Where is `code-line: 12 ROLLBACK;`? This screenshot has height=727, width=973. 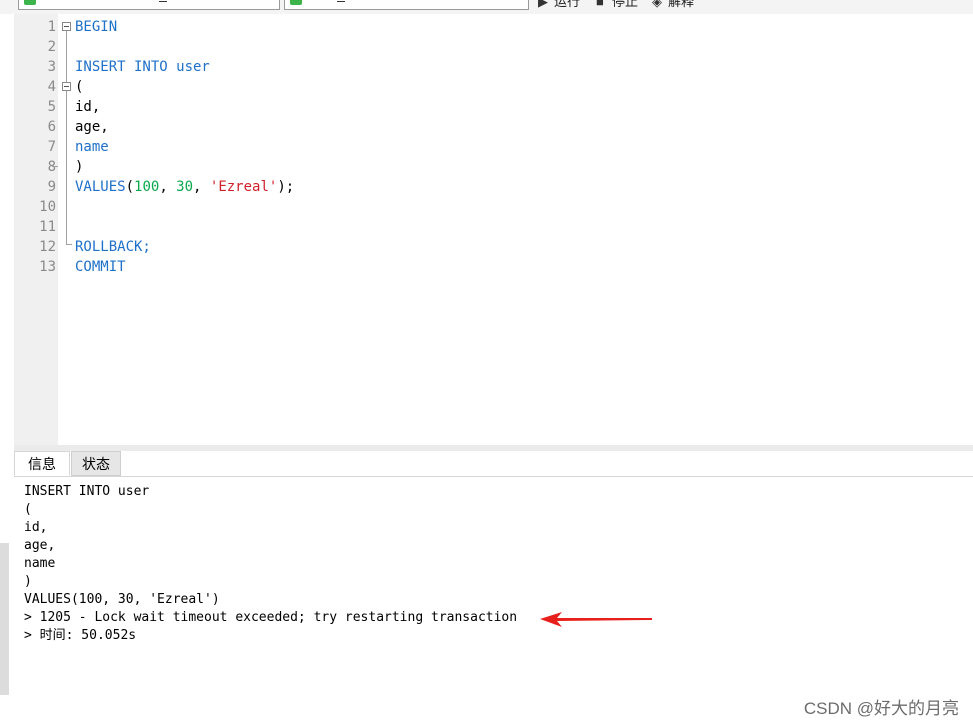
code-line: 12 ROLLBACK; is located at coordinates (95, 247).